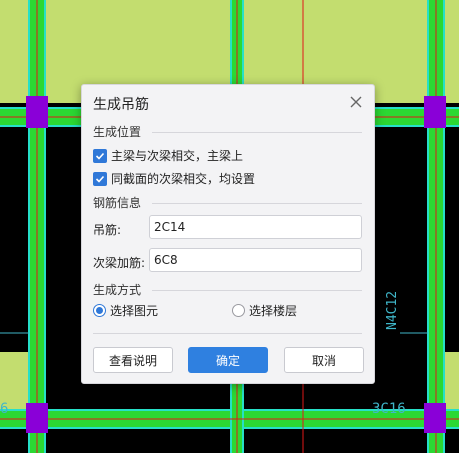  What do you see at coordinates (117, 203) in the screenshot?
I see `section-title-rebar: 钢筋信息` at bounding box center [117, 203].